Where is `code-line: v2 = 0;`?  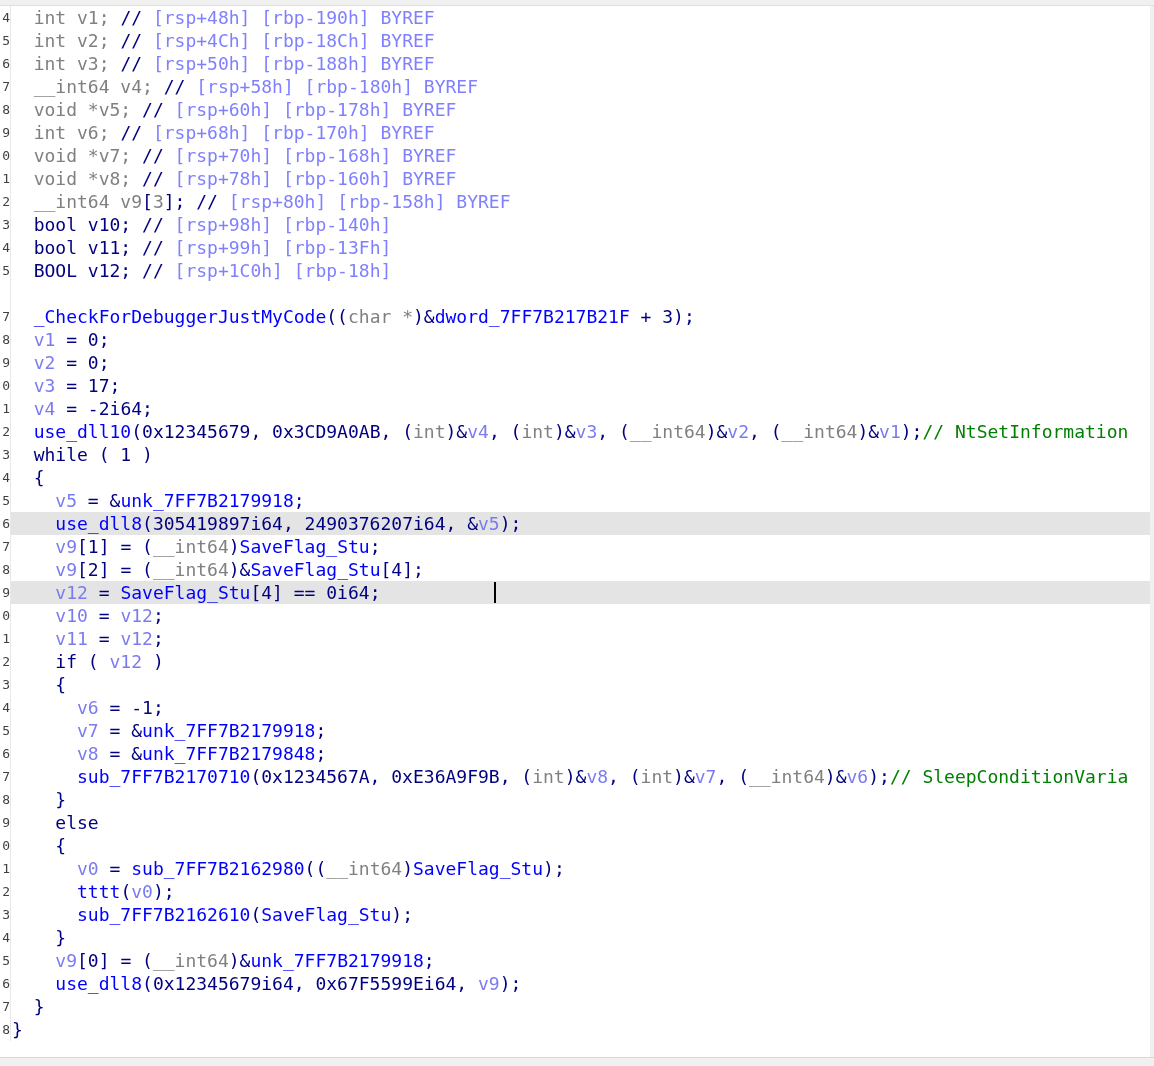 code-line: v2 = 0; is located at coordinates (71, 362).